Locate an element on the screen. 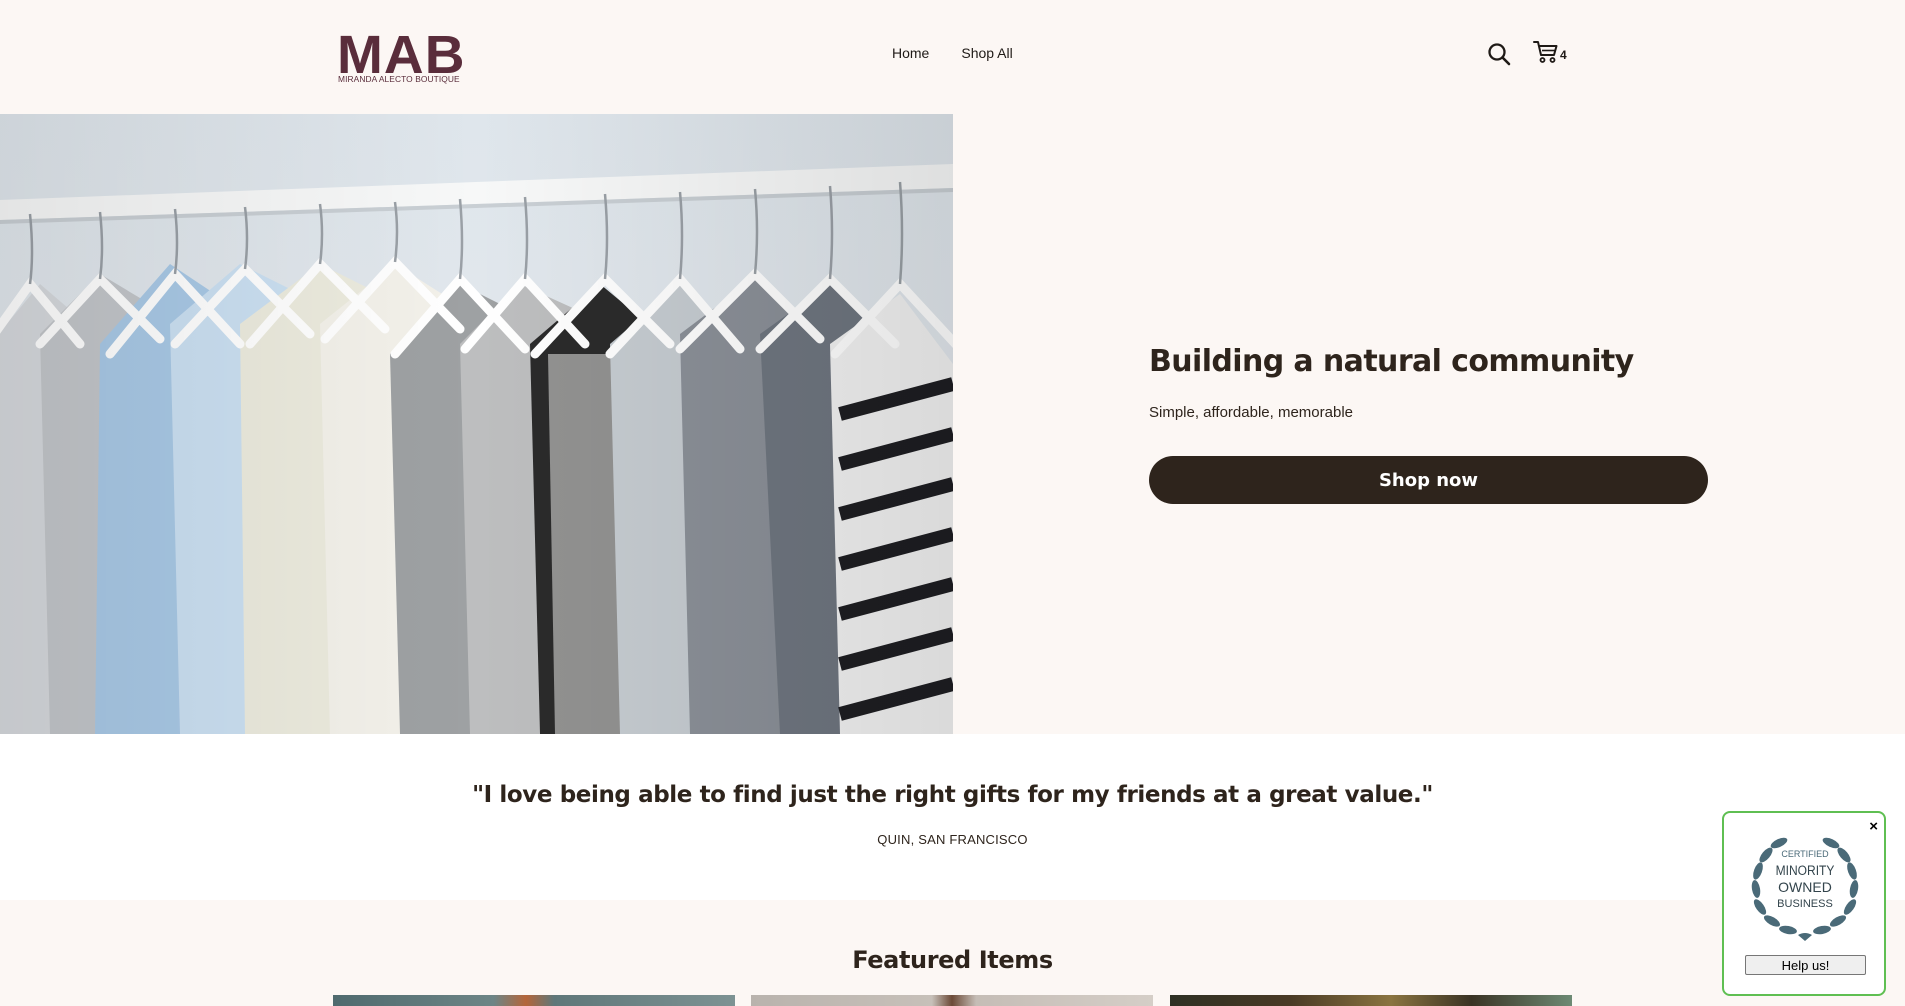 This screenshot has height=1006, width=1905. search-icon is located at coordinates (1499, 54).